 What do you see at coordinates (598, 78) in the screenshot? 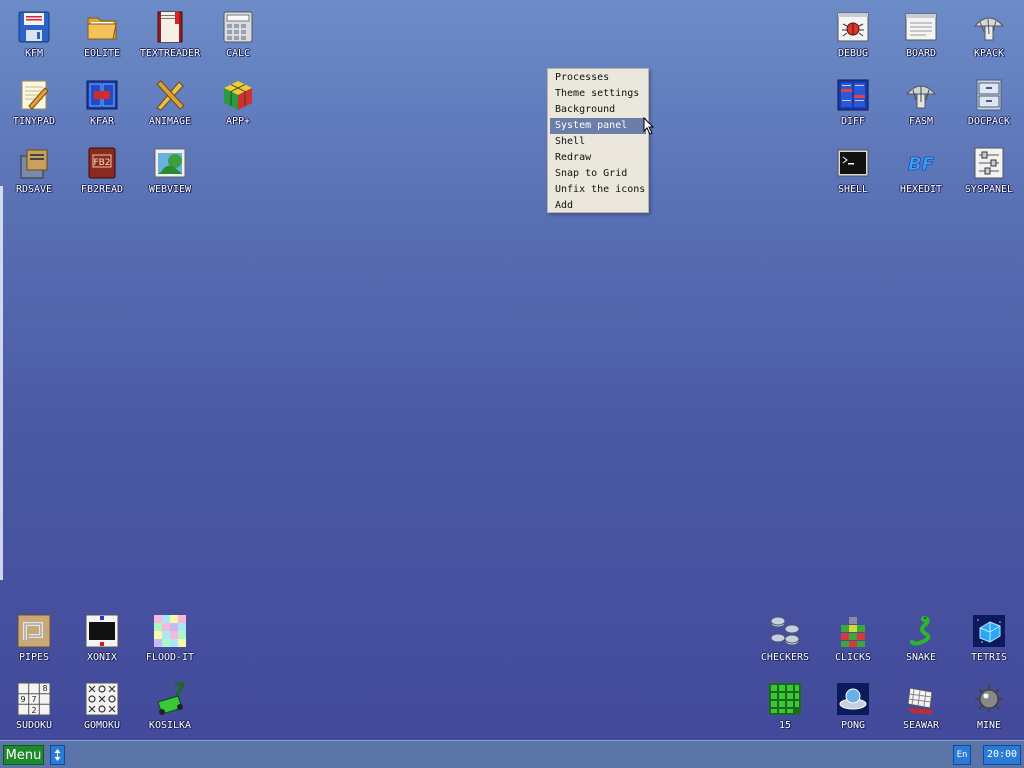
I see `menu-item-processes: Processes` at bounding box center [598, 78].